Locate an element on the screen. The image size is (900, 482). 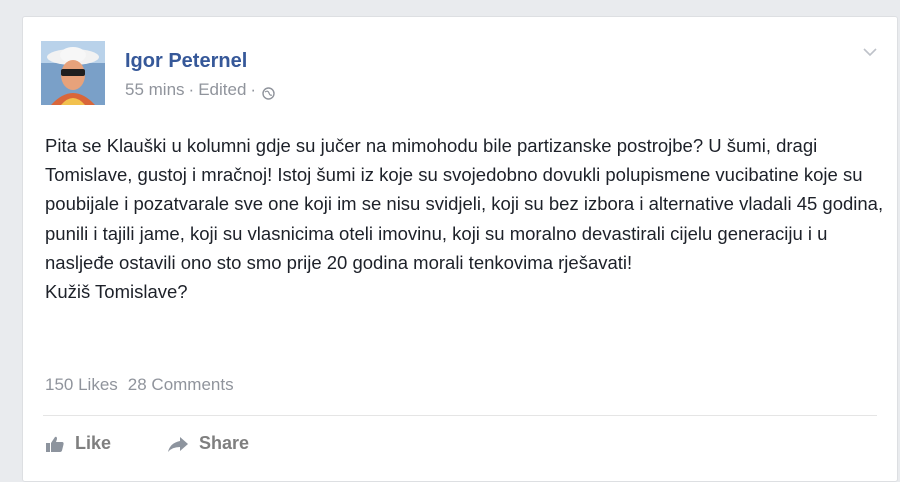
post-meta: 55 mins · Edited · is located at coordinates (200, 90).